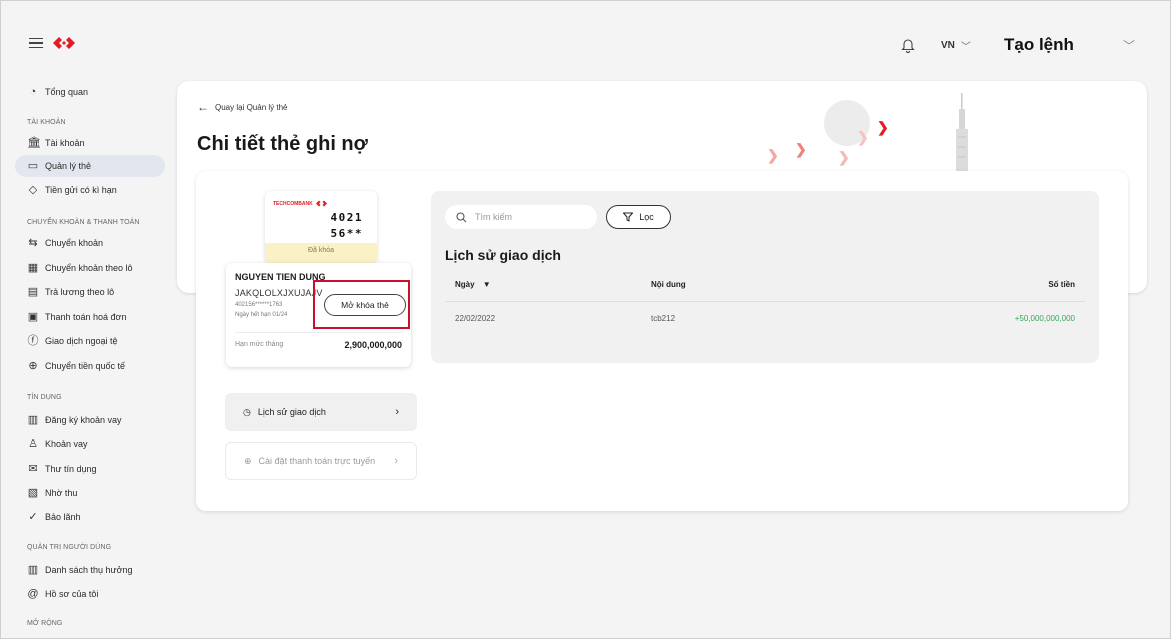  Describe the element at coordinates (90, 493) in the screenshot. I see `sidebar-item-collection: ▧ Nhờ thu` at that location.